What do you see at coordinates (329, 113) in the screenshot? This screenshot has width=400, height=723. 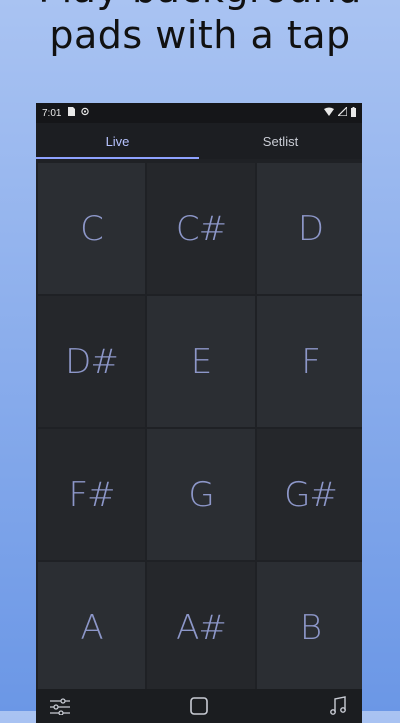 I see `wifi-icon` at bounding box center [329, 113].